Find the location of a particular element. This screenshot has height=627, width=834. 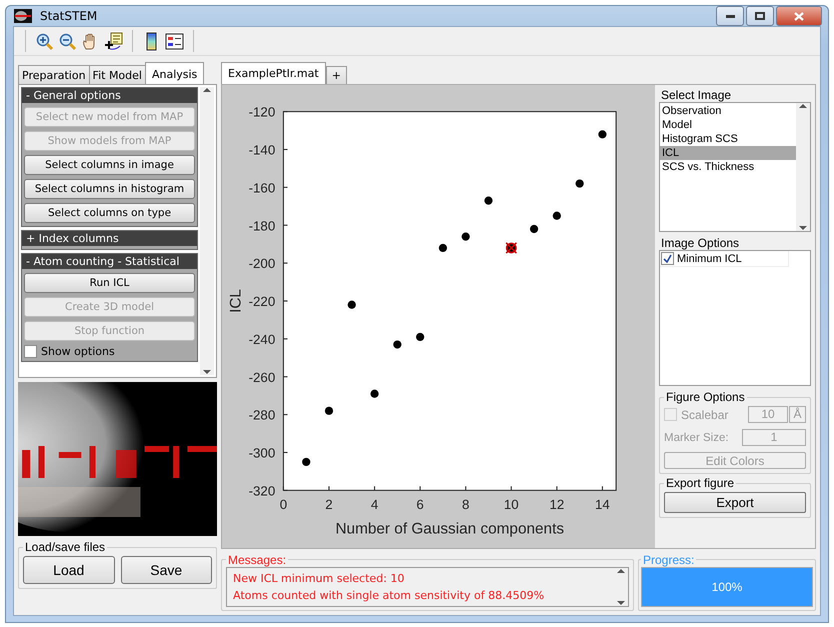

group-title: Image Options is located at coordinates (700, 243).